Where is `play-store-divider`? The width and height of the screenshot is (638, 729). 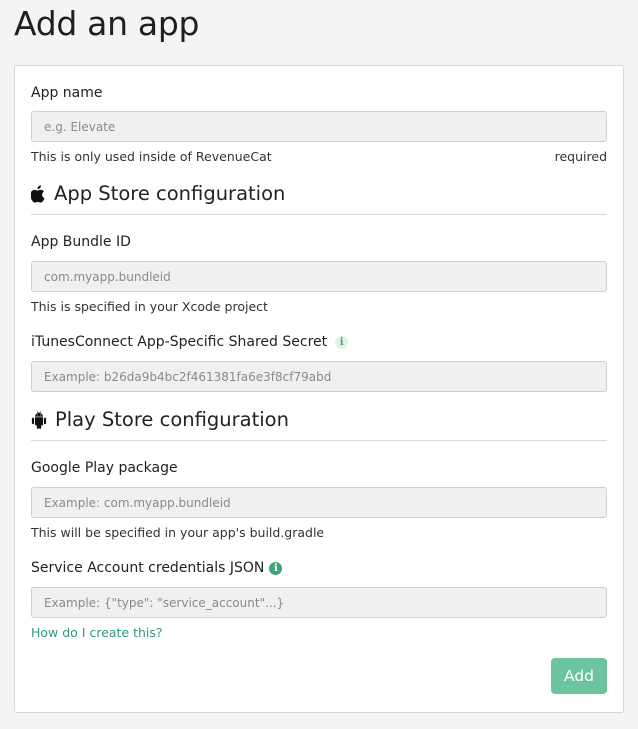 play-store-divider is located at coordinates (319, 440).